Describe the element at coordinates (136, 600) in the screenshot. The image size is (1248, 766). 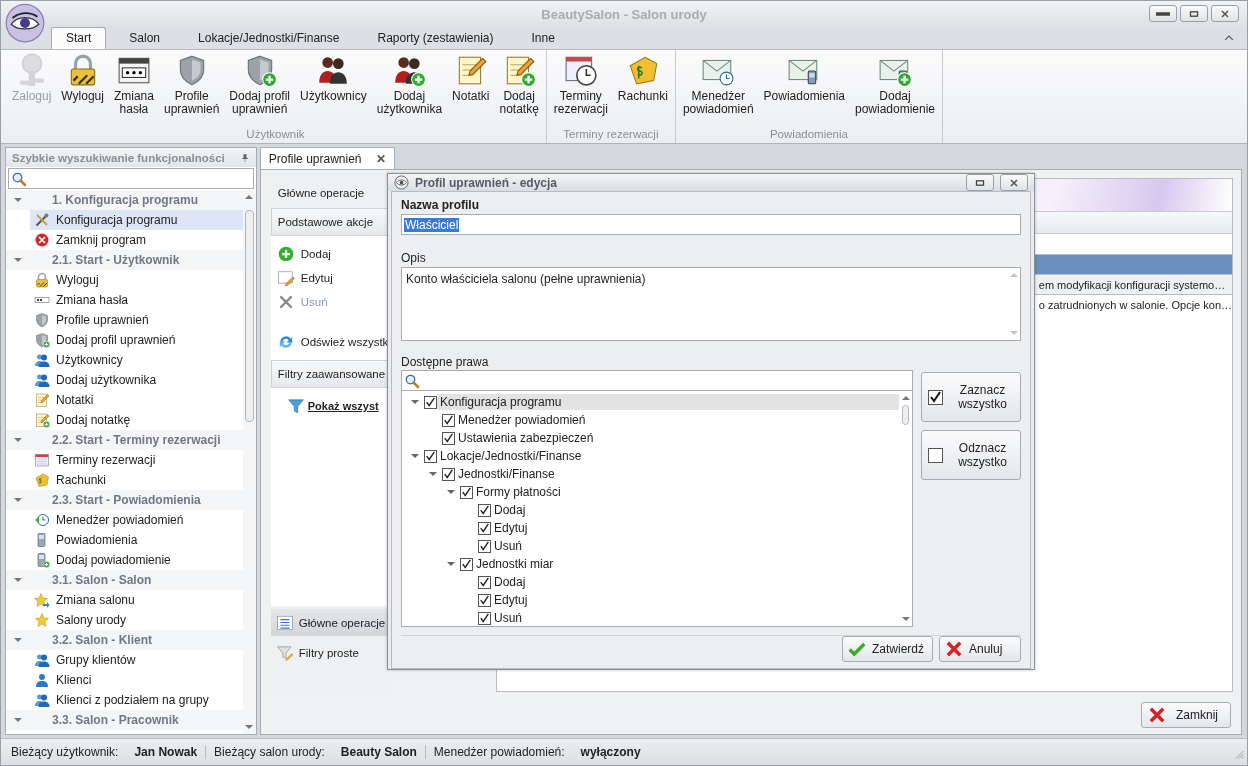
I see `sidebar-item: Zmiana salonu` at that location.